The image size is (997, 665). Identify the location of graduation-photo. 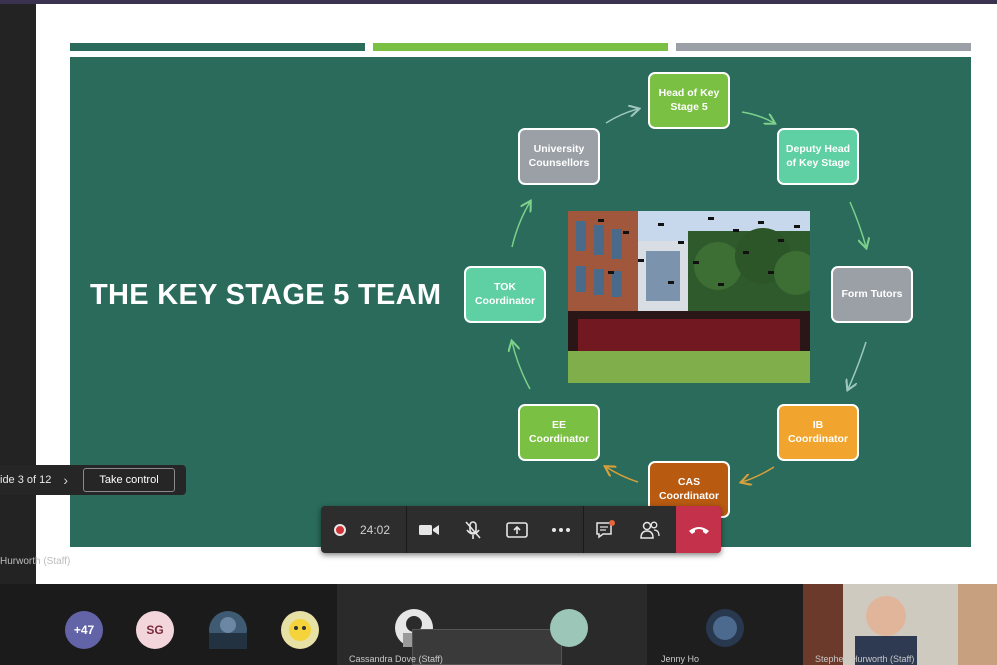
(689, 297).